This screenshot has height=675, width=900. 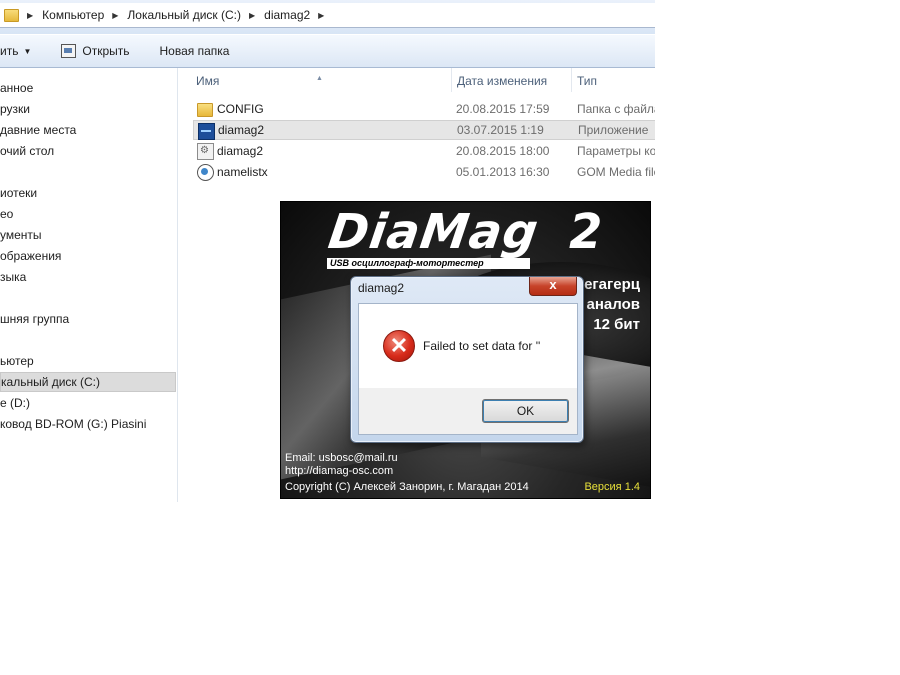 What do you see at coordinates (184, 15) in the screenshot?
I see `breadcrumb-local-disk: Локальный диск (C:)` at bounding box center [184, 15].